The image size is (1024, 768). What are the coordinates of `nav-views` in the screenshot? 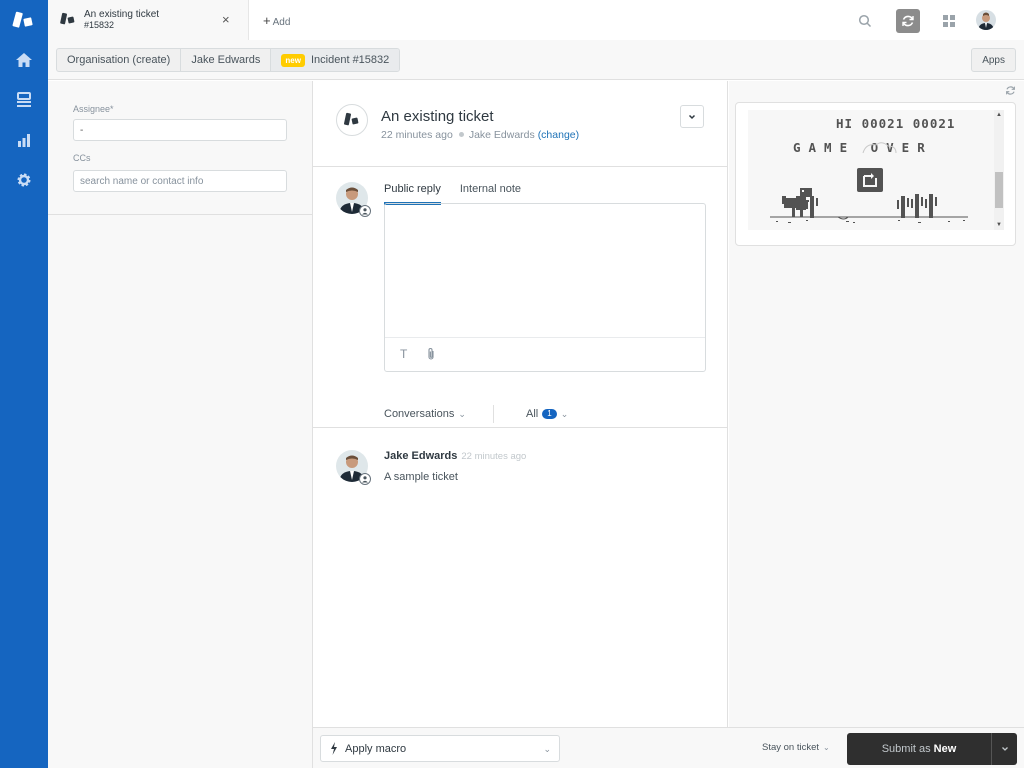 It's located at (24, 100).